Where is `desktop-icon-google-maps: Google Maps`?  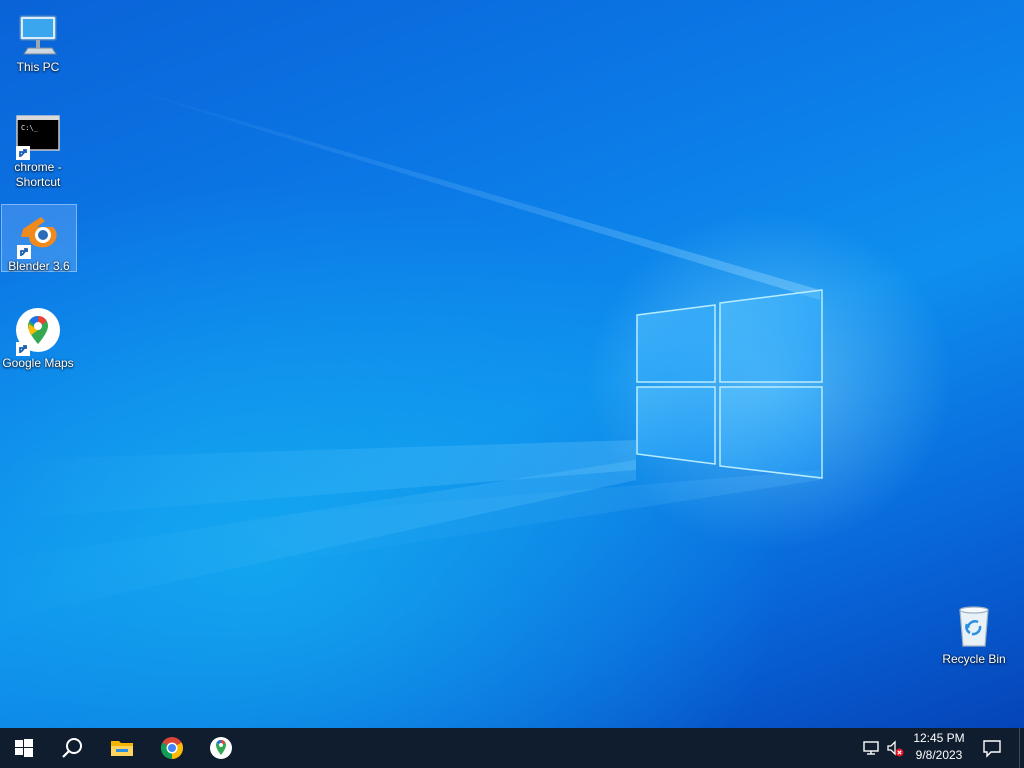
desktop-icon-google-maps: Google Maps is located at coordinates (38, 336).